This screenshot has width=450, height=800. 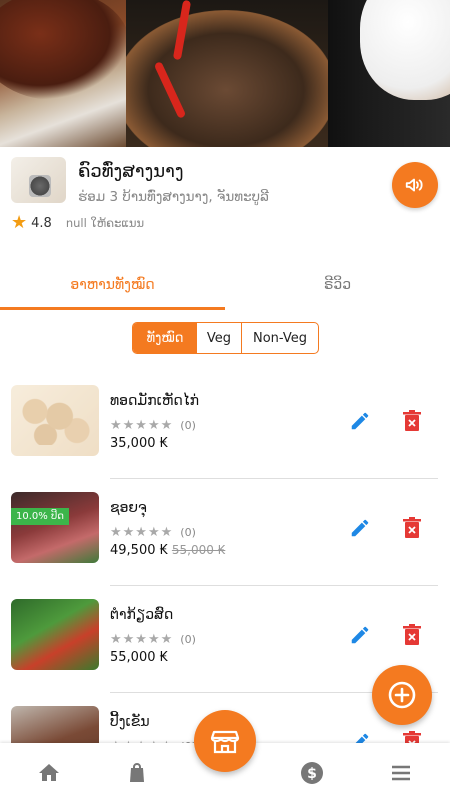 What do you see at coordinates (105, 223) in the screenshot?
I see `review-count: null ໃຫ້ຄະແນນ` at bounding box center [105, 223].